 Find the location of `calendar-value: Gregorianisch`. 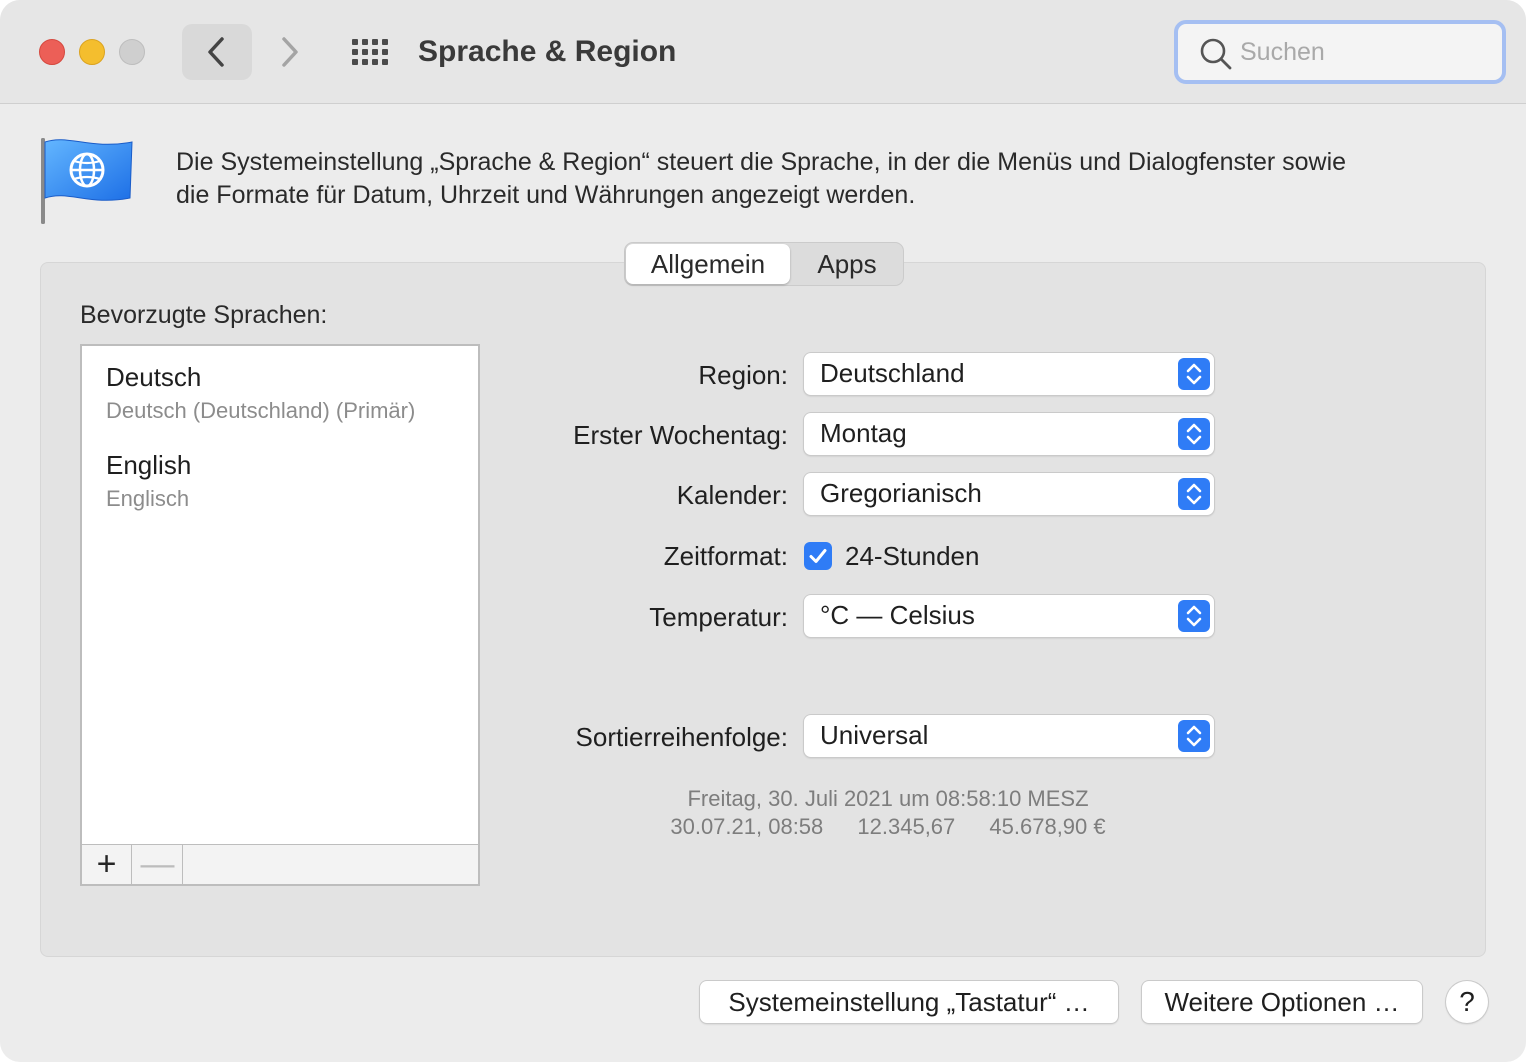

calendar-value: Gregorianisch is located at coordinates (901, 493).